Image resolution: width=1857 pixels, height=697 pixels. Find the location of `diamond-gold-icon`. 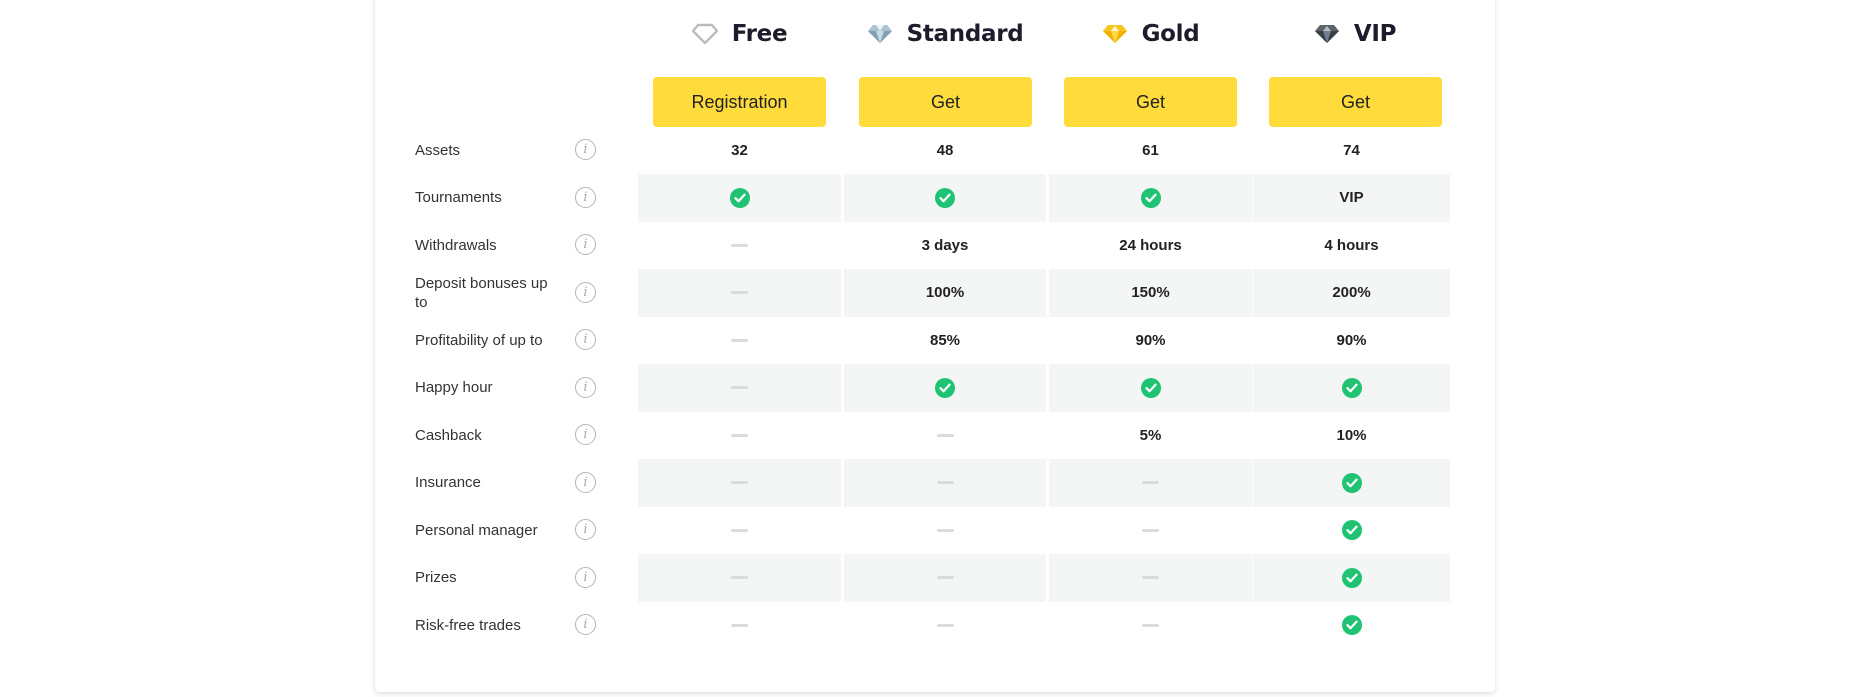

diamond-gold-icon is located at coordinates (1115, 34).